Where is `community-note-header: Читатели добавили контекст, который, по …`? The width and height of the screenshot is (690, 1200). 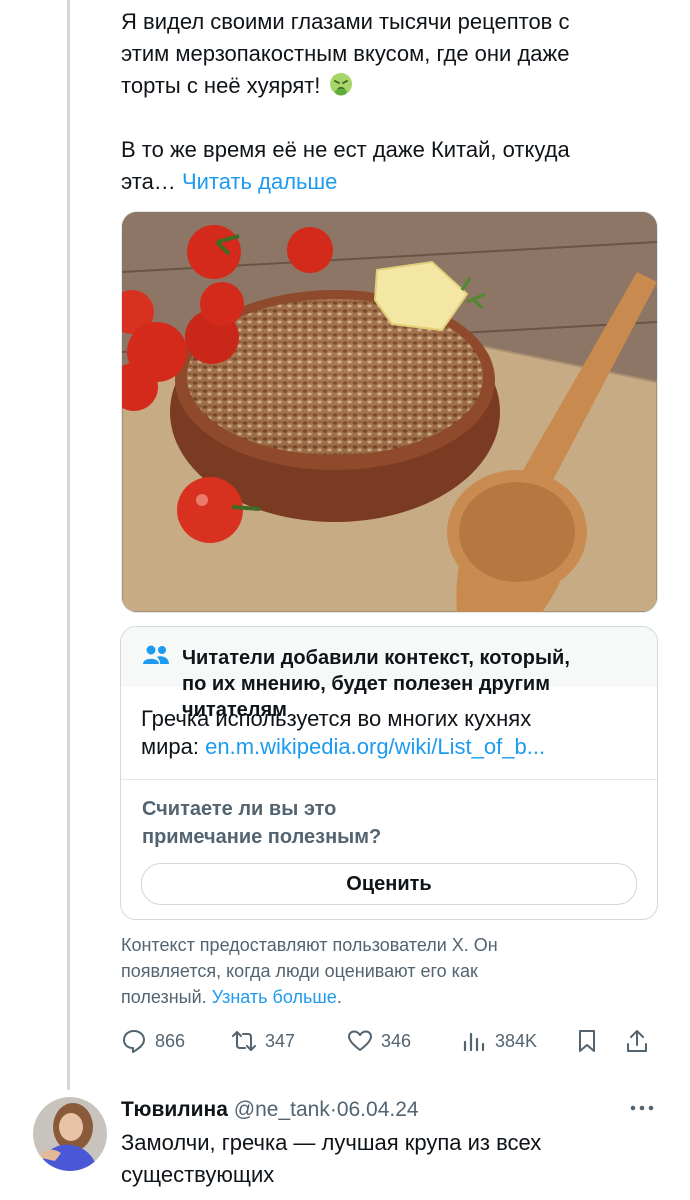
community-note-header: Читатели добавили контекст, который, по … is located at coordinates (389, 674).